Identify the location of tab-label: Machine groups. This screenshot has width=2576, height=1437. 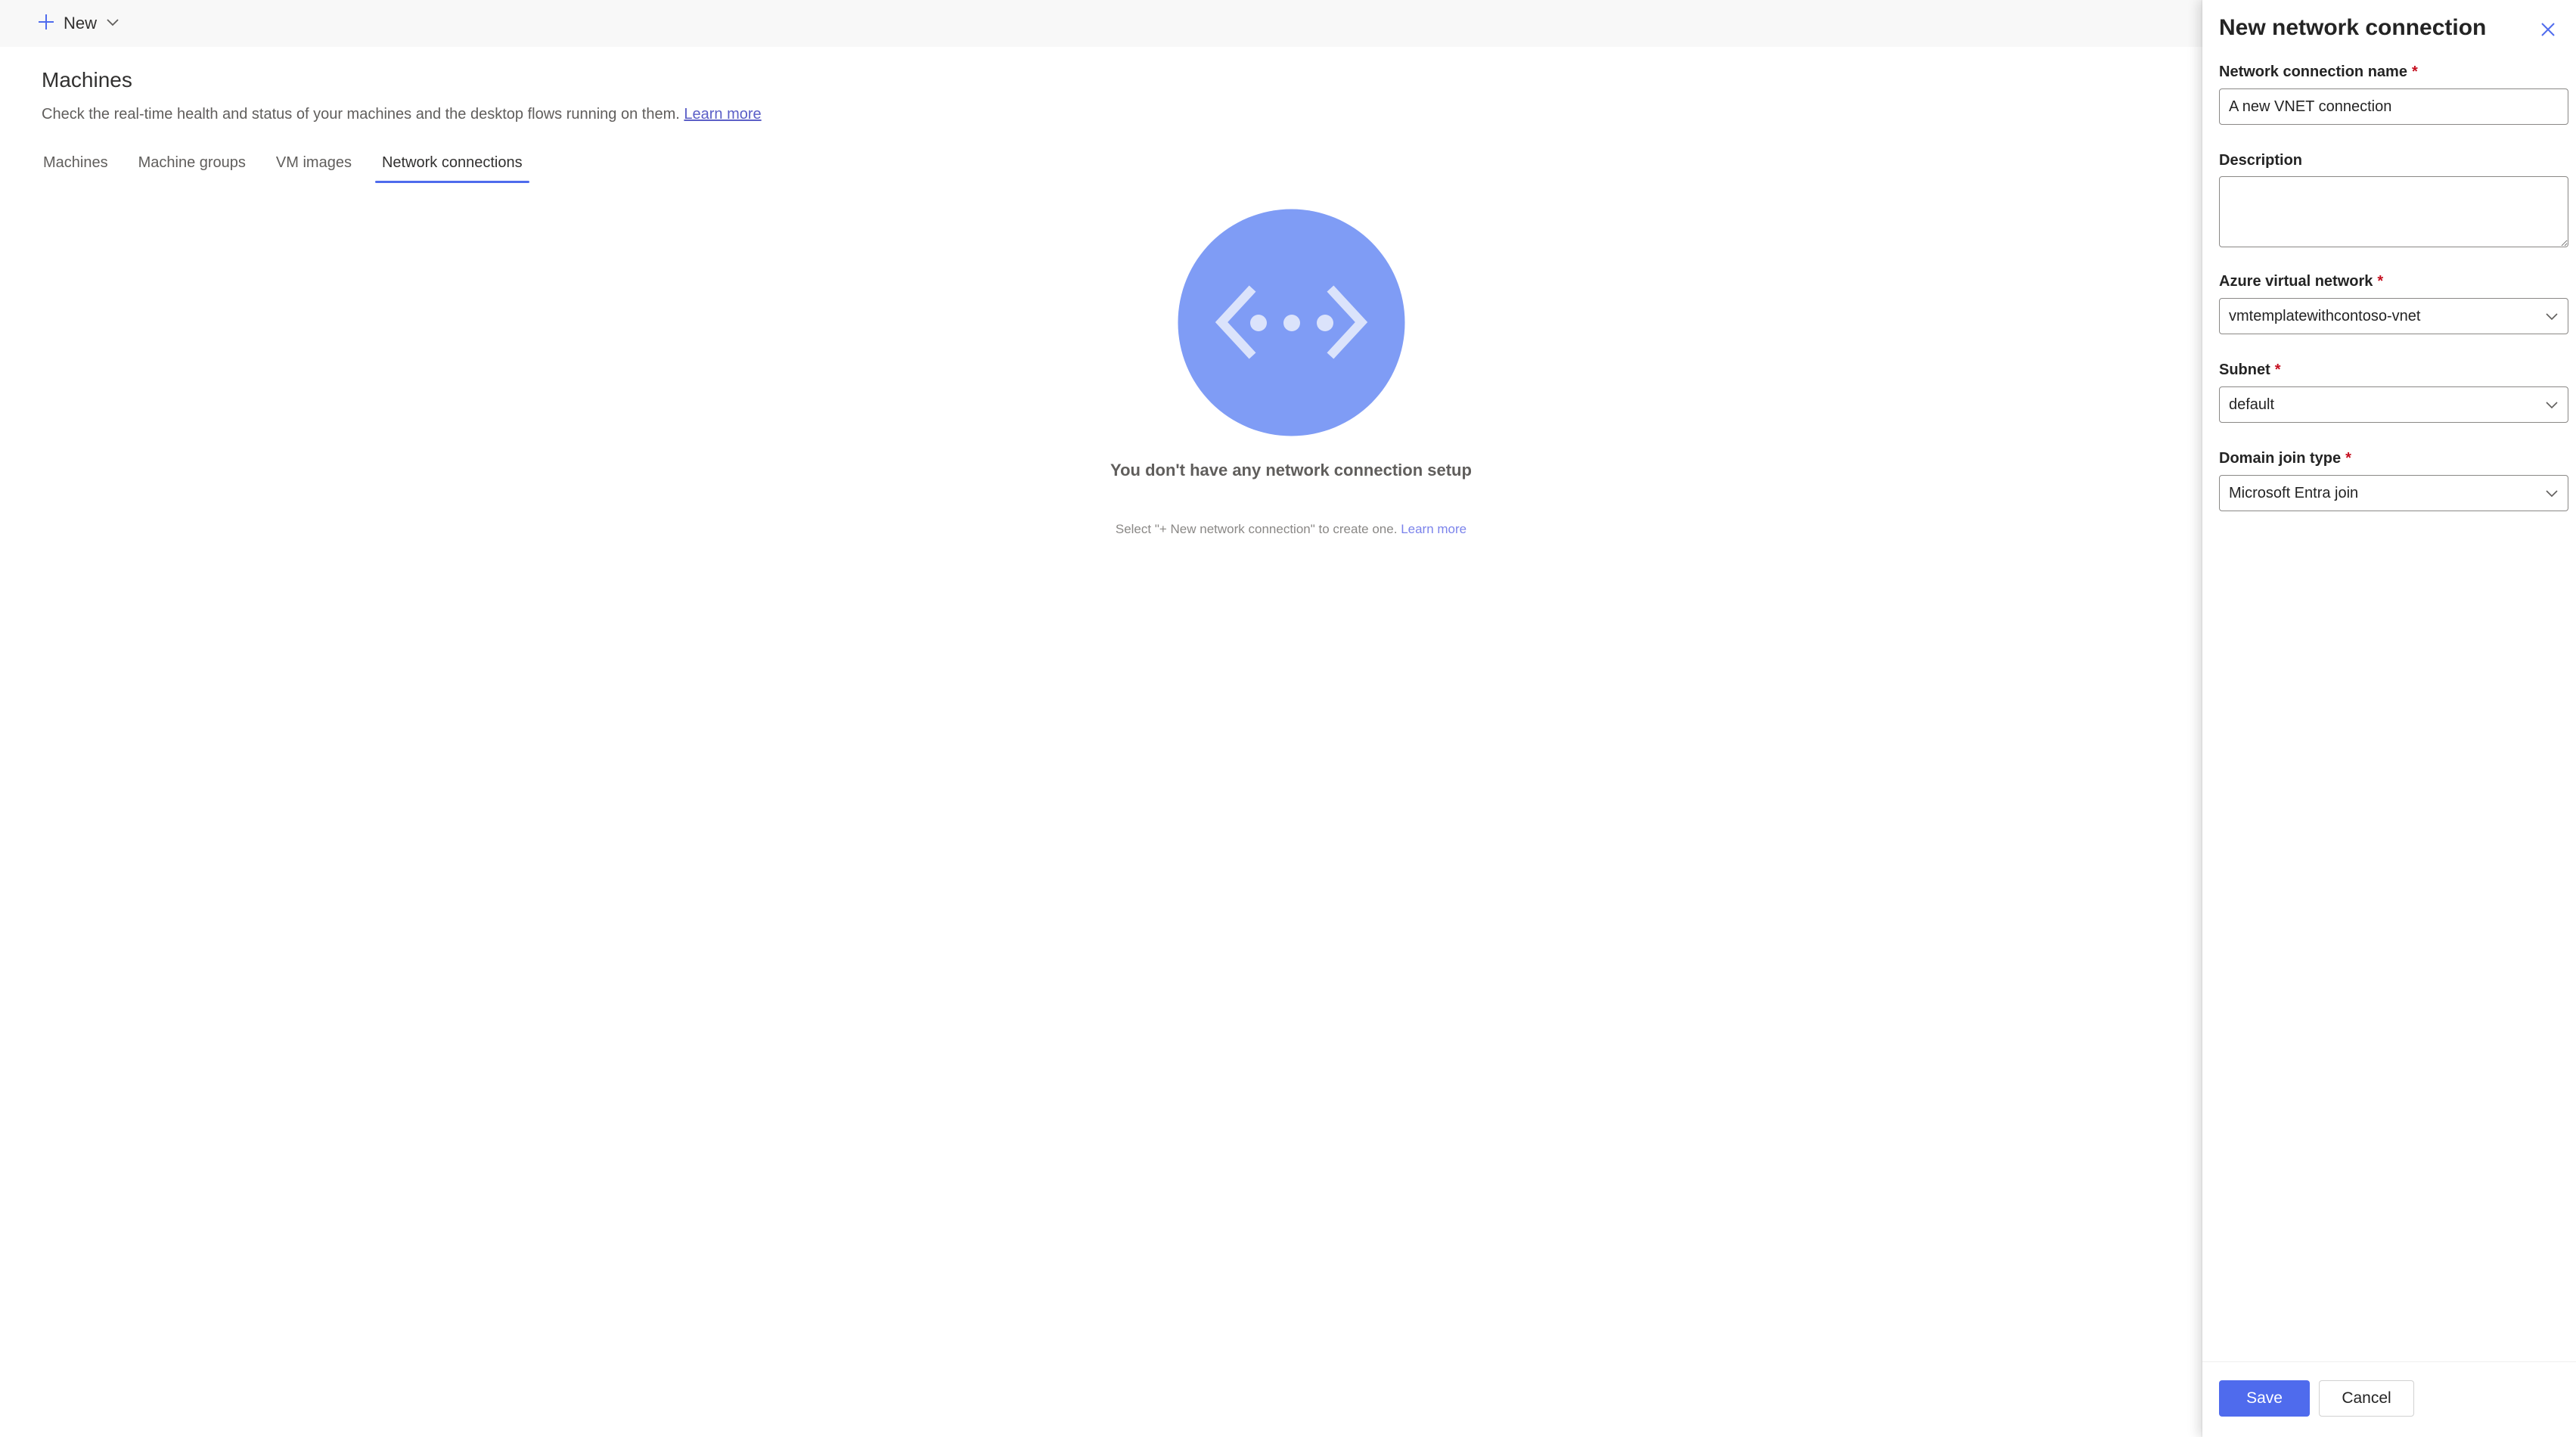
(192, 162).